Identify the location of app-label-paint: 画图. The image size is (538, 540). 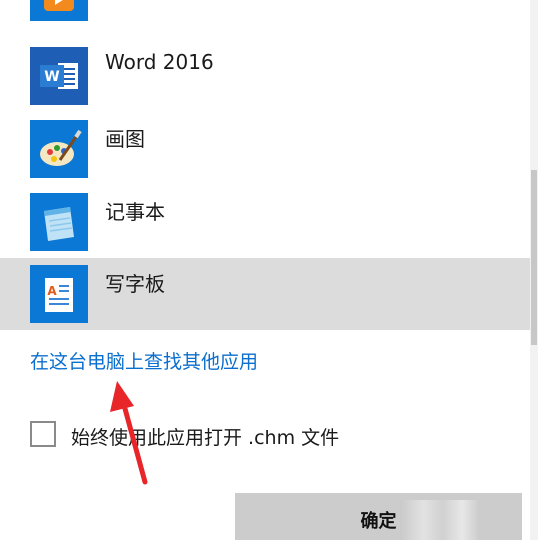
(125, 139).